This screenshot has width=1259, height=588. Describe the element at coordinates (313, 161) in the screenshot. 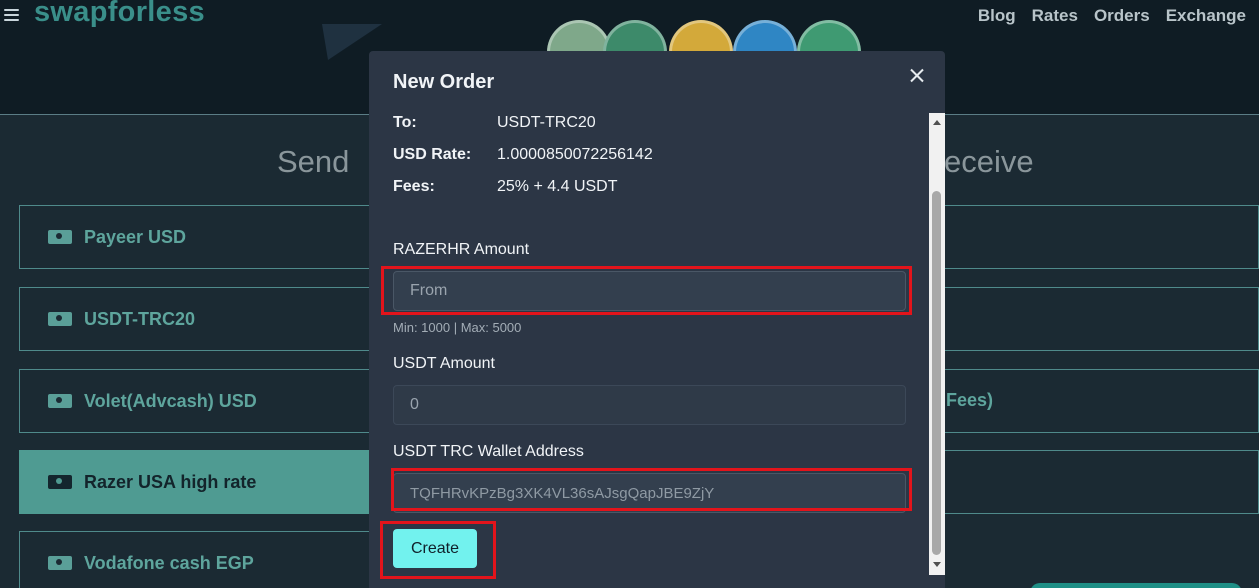

I see `send-column-title: Send` at that location.